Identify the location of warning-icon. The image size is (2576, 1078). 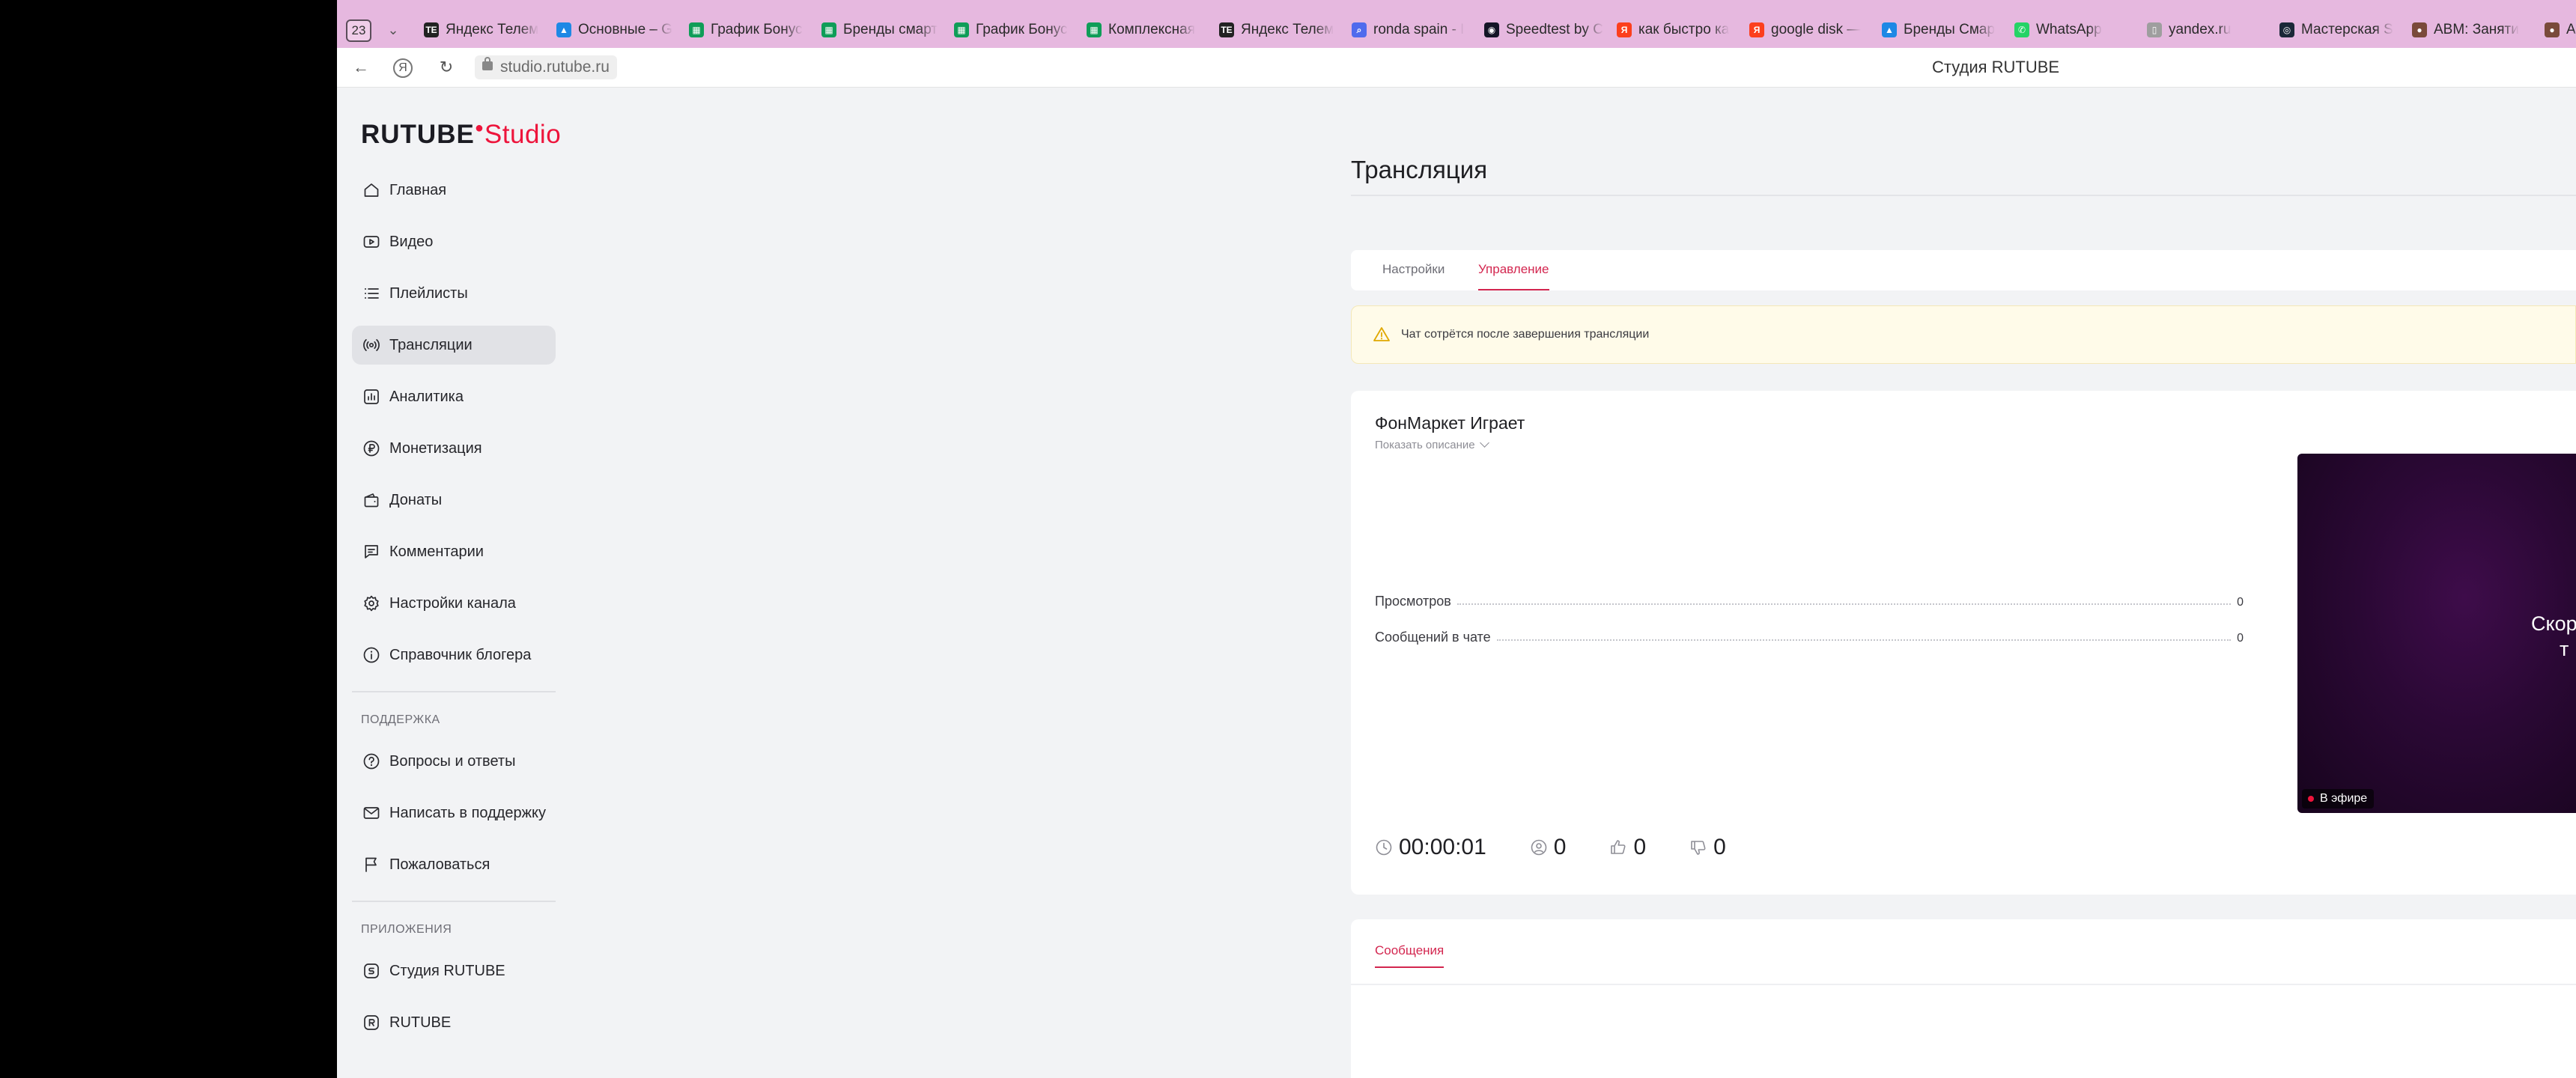
(1381, 334).